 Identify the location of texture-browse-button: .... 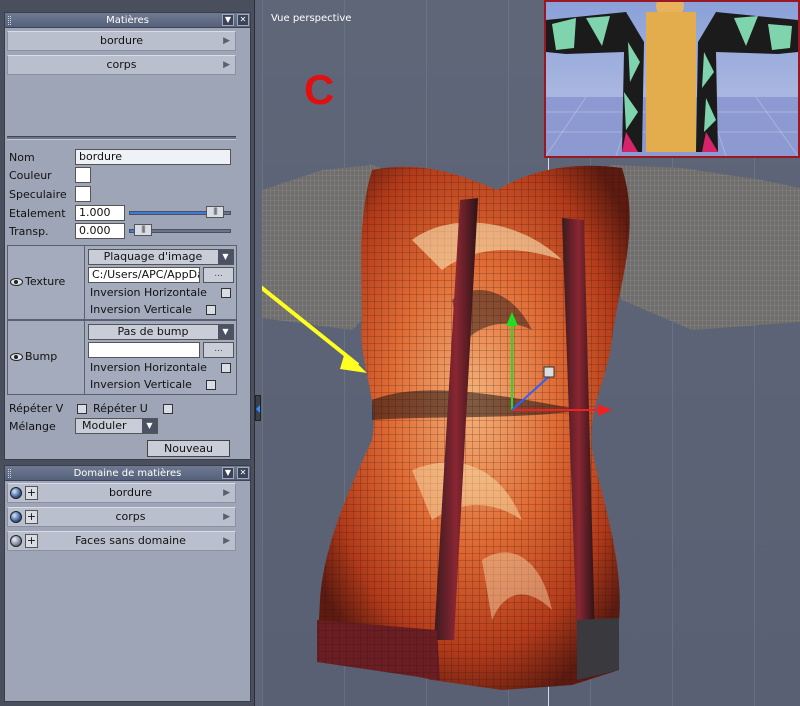
(218, 275).